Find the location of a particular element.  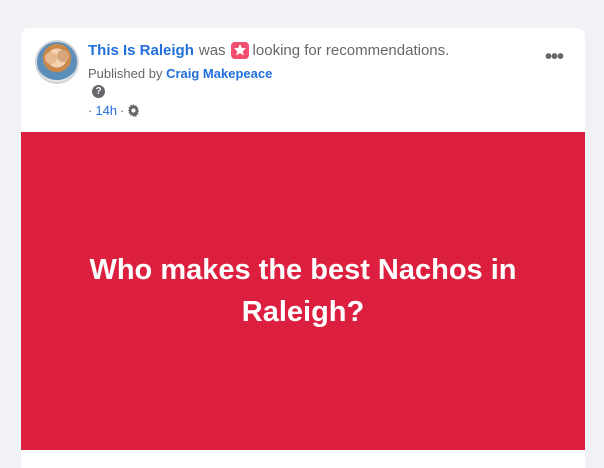

was-text: was is located at coordinates (212, 50).